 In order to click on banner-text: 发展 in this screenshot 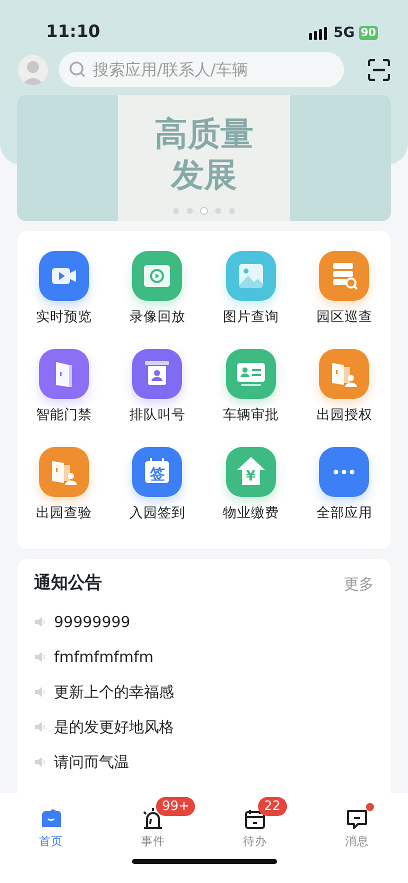, I will do `click(204, 175)`.